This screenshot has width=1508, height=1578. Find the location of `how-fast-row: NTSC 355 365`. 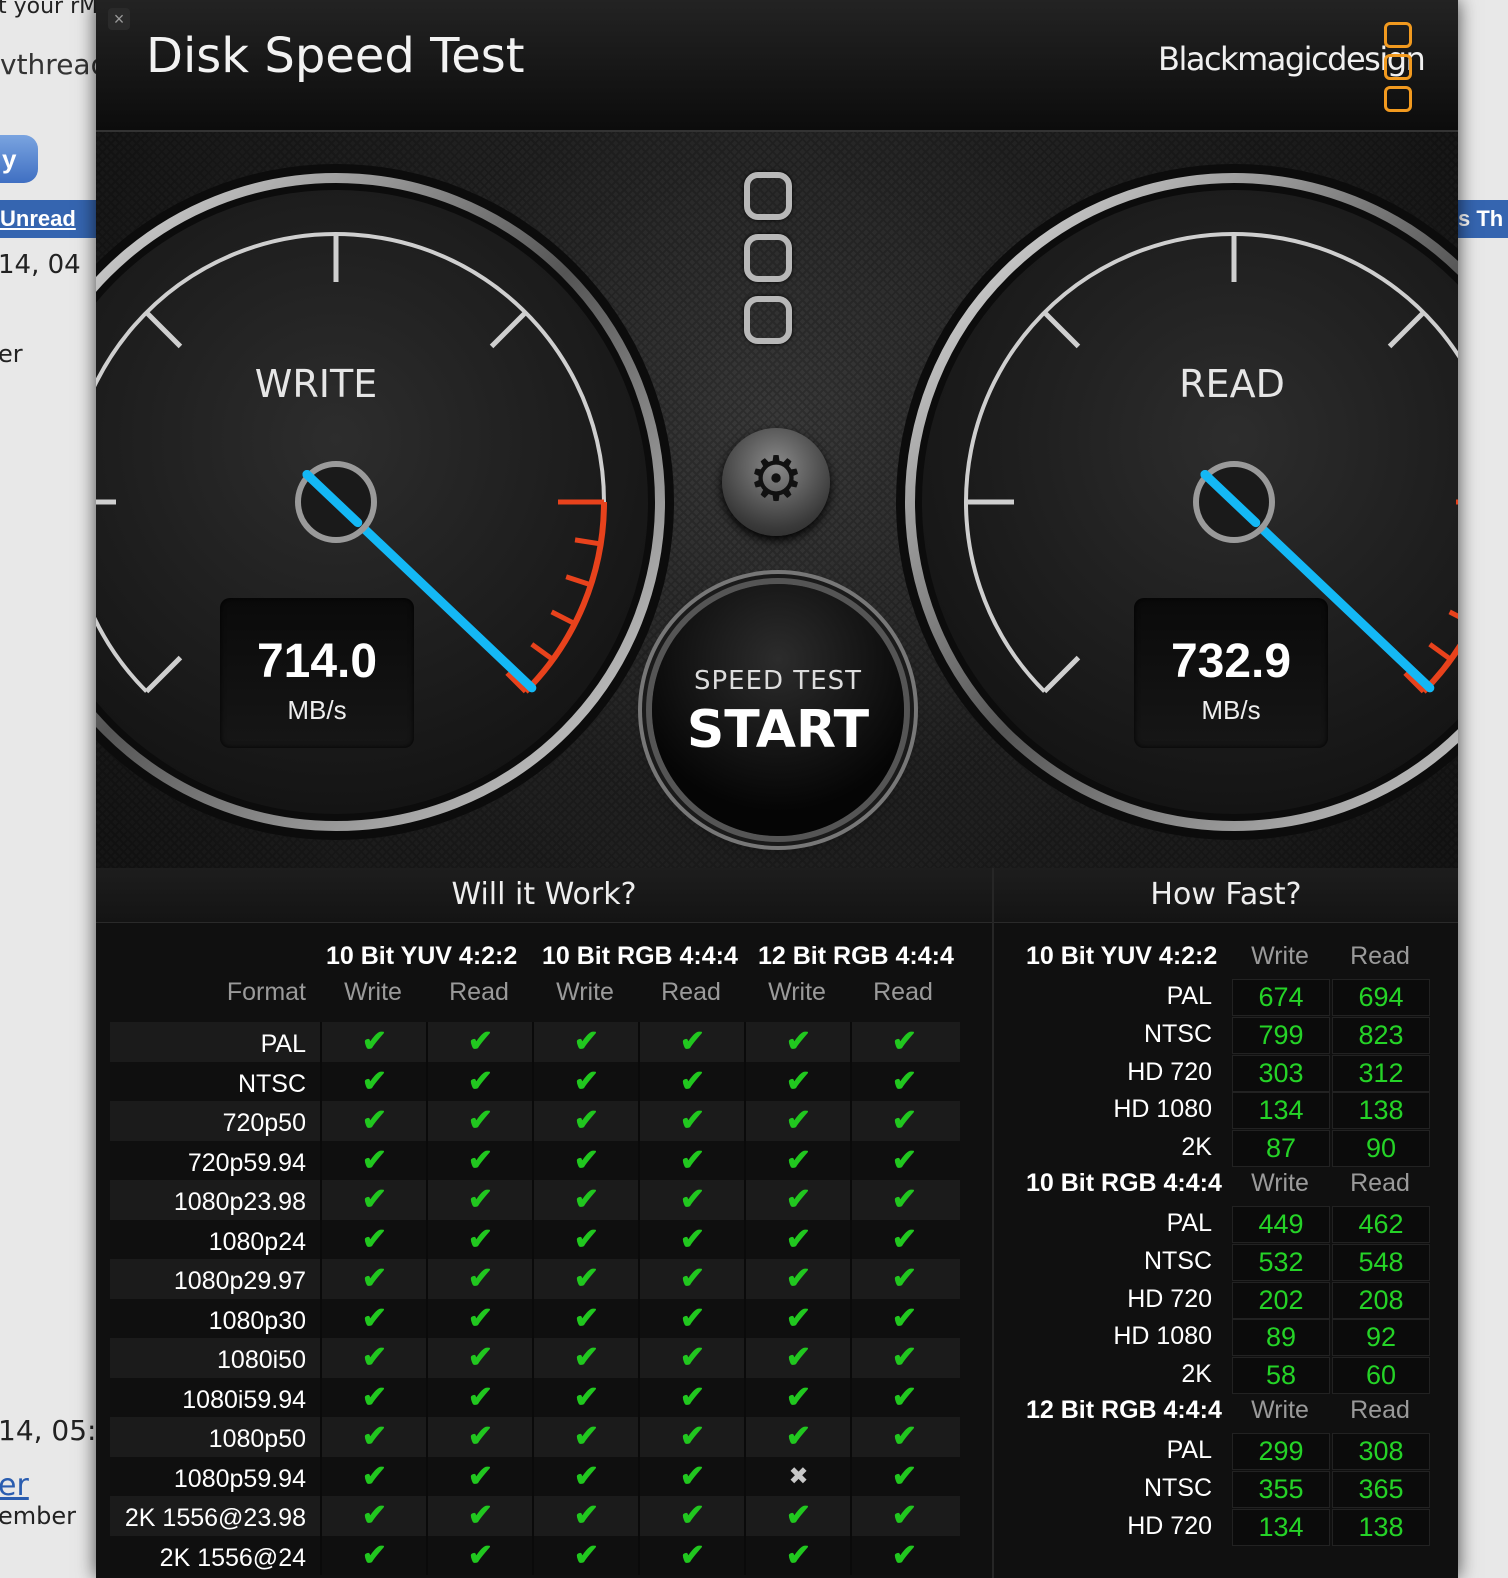

how-fast-row: NTSC 355 365 is located at coordinates (1226, 1489).